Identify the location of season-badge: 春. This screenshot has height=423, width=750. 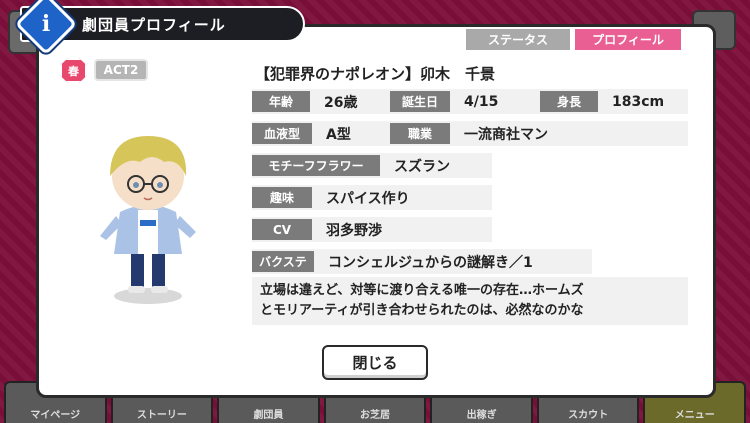
(73, 70).